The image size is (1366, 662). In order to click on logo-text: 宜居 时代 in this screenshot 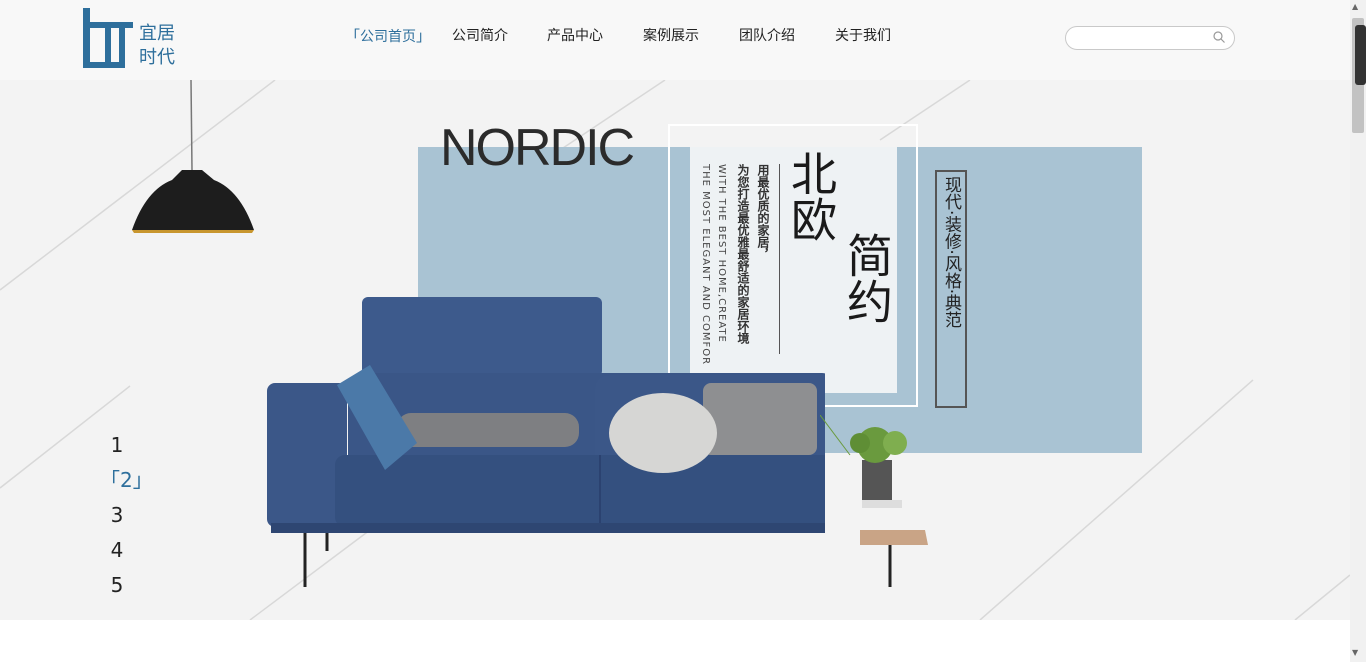, I will do `click(157, 46)`.